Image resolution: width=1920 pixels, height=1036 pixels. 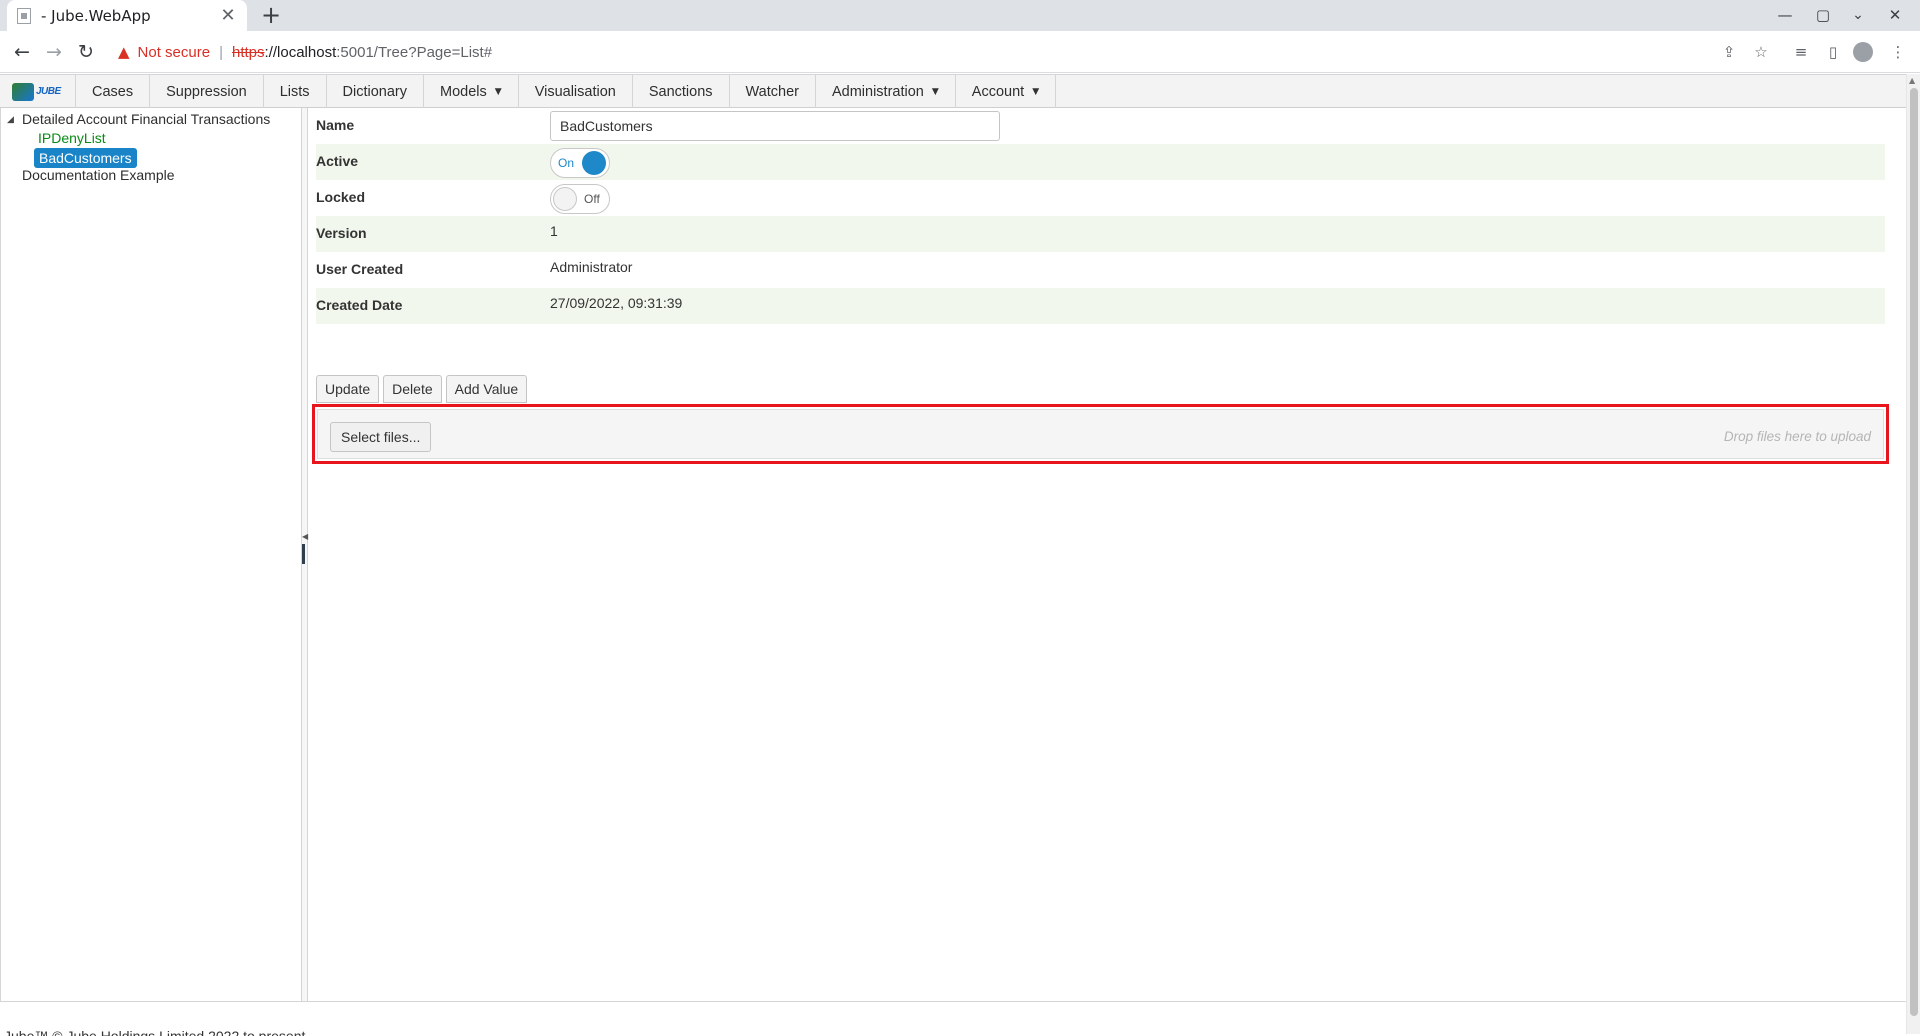 I want to click on drop-files-hint: Drop files here to upload, so click(x=1797, y=436).